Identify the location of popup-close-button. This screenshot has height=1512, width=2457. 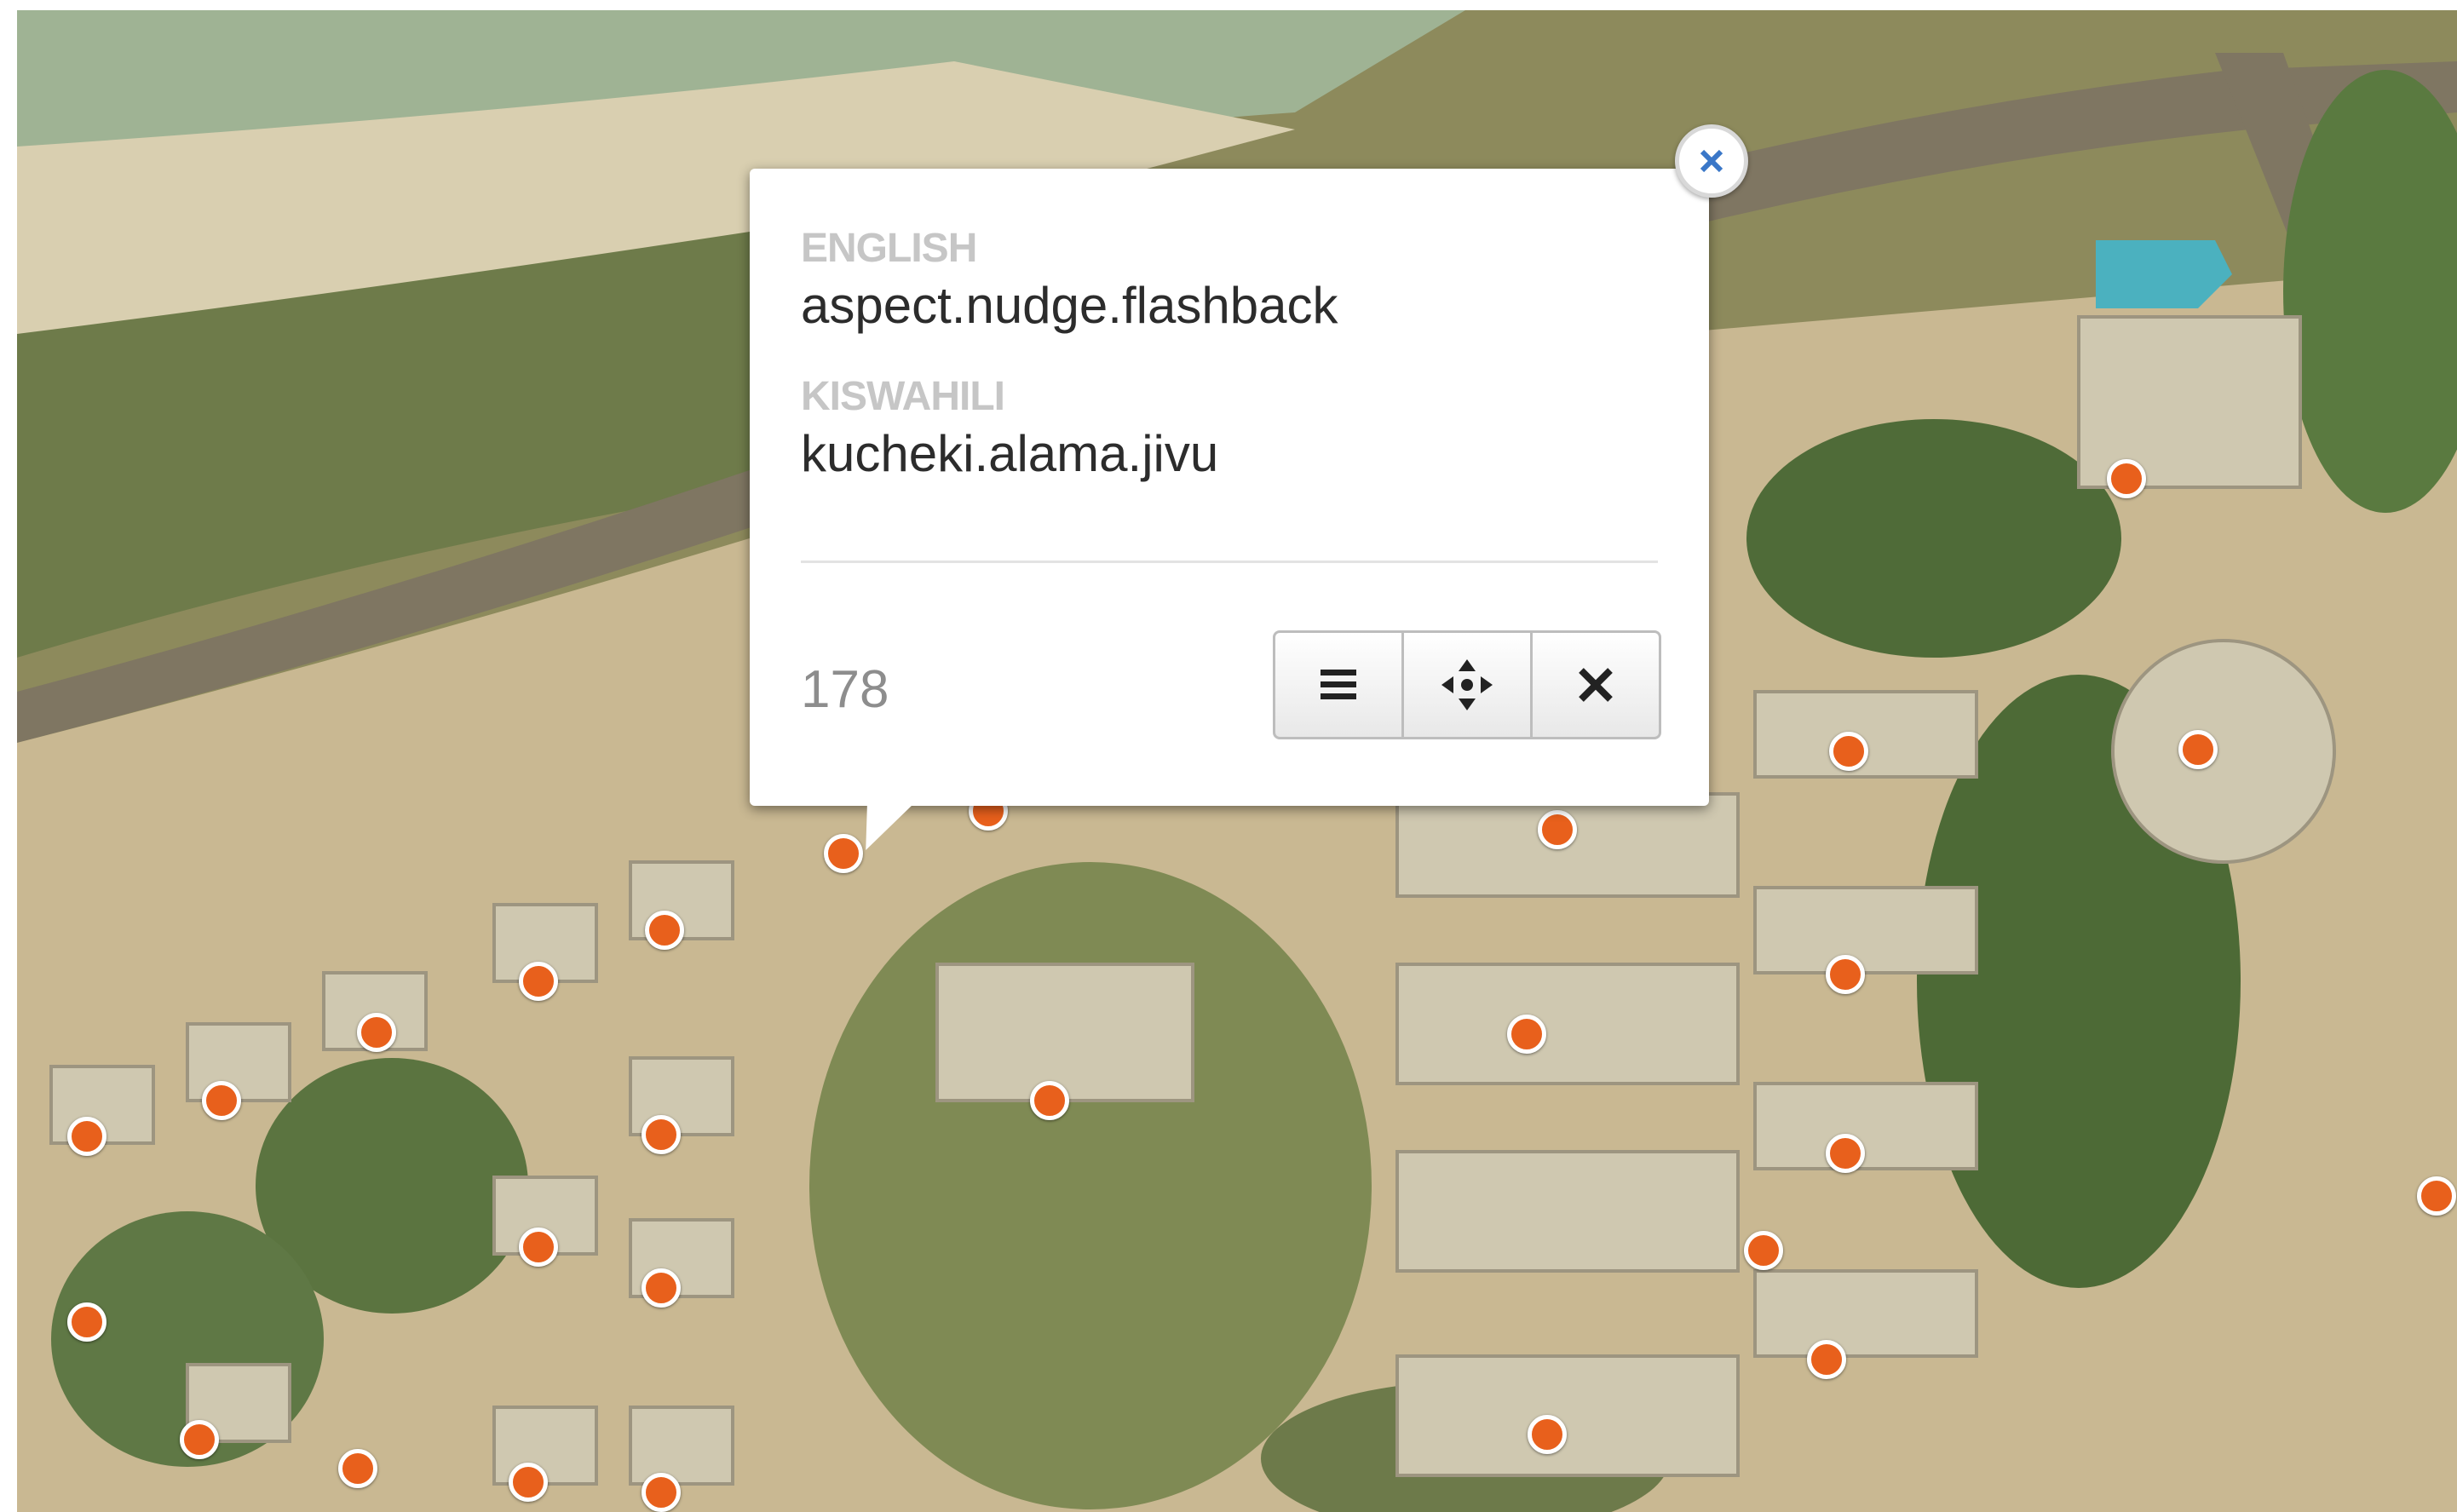
(1711, 161).